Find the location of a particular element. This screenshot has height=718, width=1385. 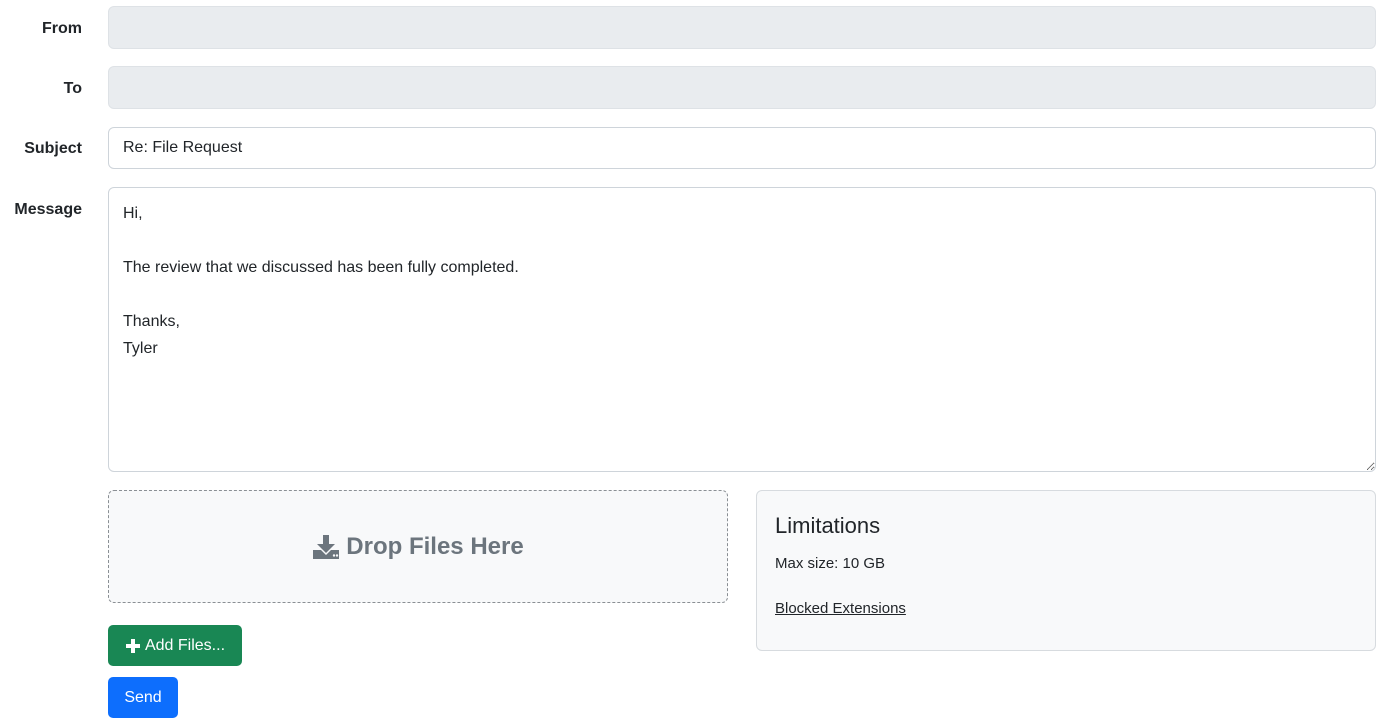

blocked-extensions-link: Blocked Extensions is located at coordinates (840, 608).